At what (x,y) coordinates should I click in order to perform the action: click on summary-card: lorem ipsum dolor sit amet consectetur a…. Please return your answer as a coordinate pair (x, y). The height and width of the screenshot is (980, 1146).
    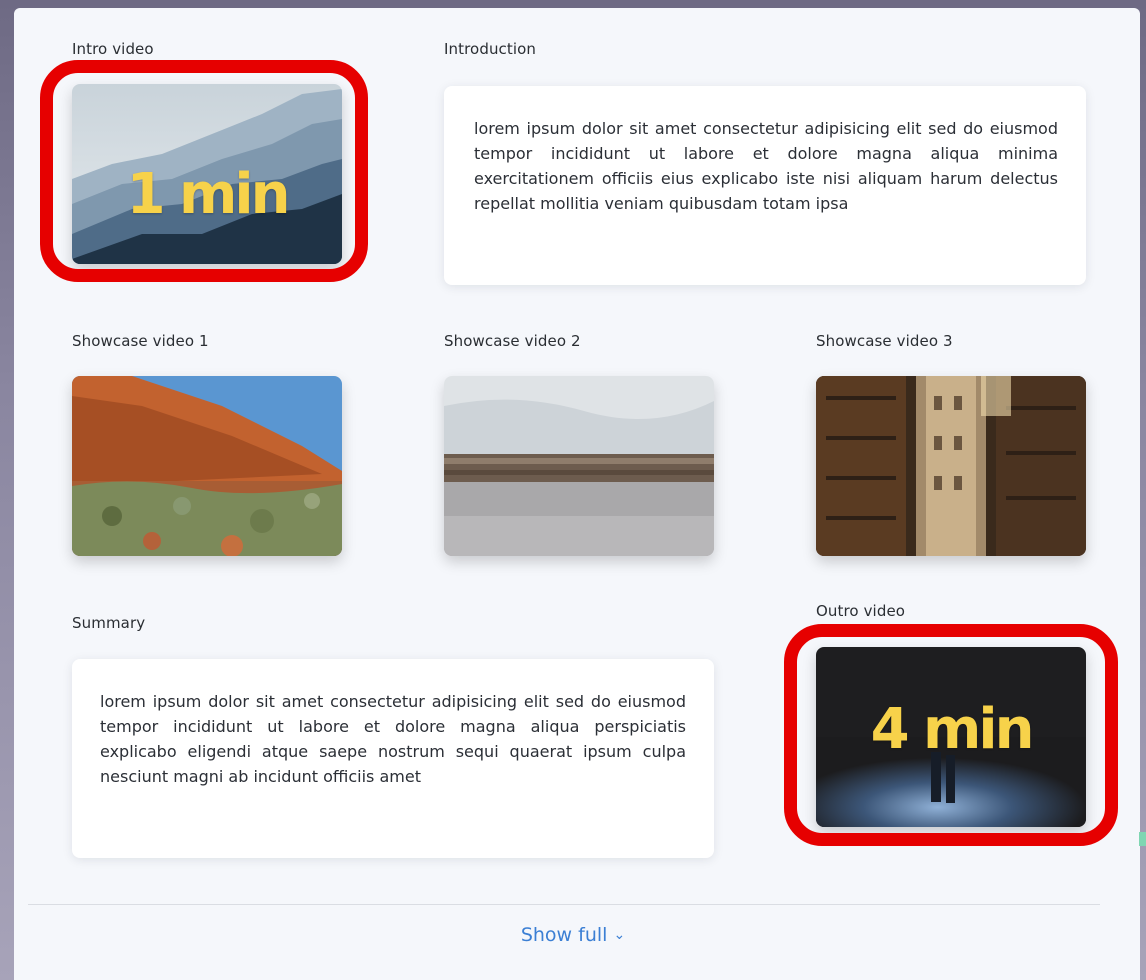
    Looking at the image, I should click on (393, 758).